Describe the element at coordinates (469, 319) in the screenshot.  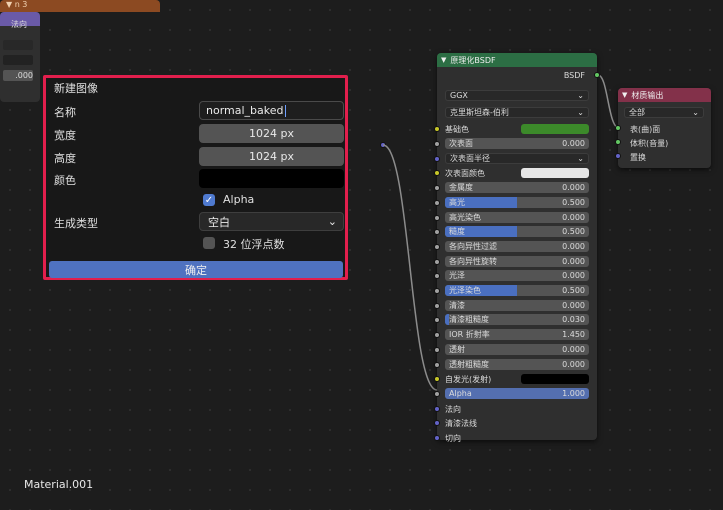
I see `field-label: 清漆粗糙度` at that location.